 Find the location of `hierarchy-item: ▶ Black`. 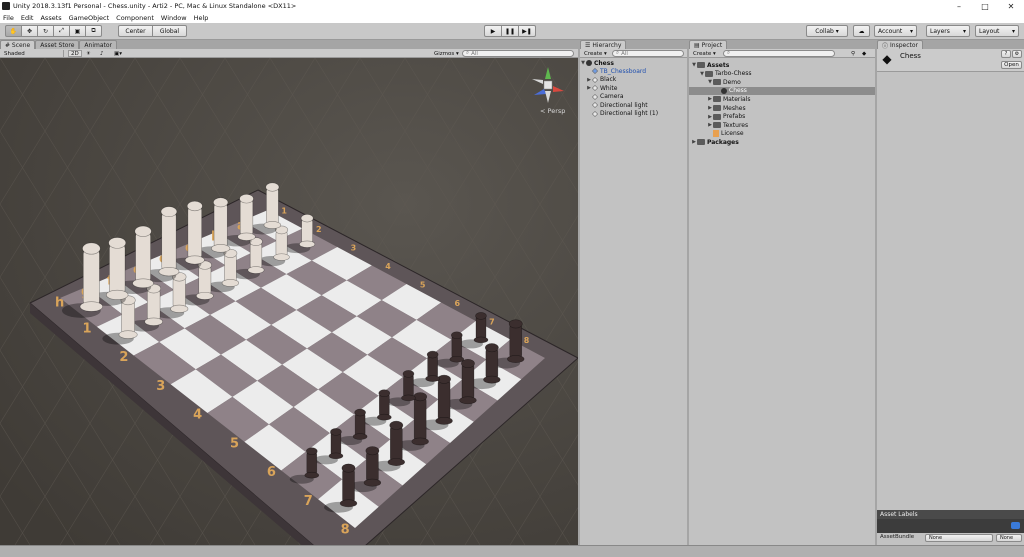

hierarchy-item: ▶ Black is located at coordinates (633, 80).